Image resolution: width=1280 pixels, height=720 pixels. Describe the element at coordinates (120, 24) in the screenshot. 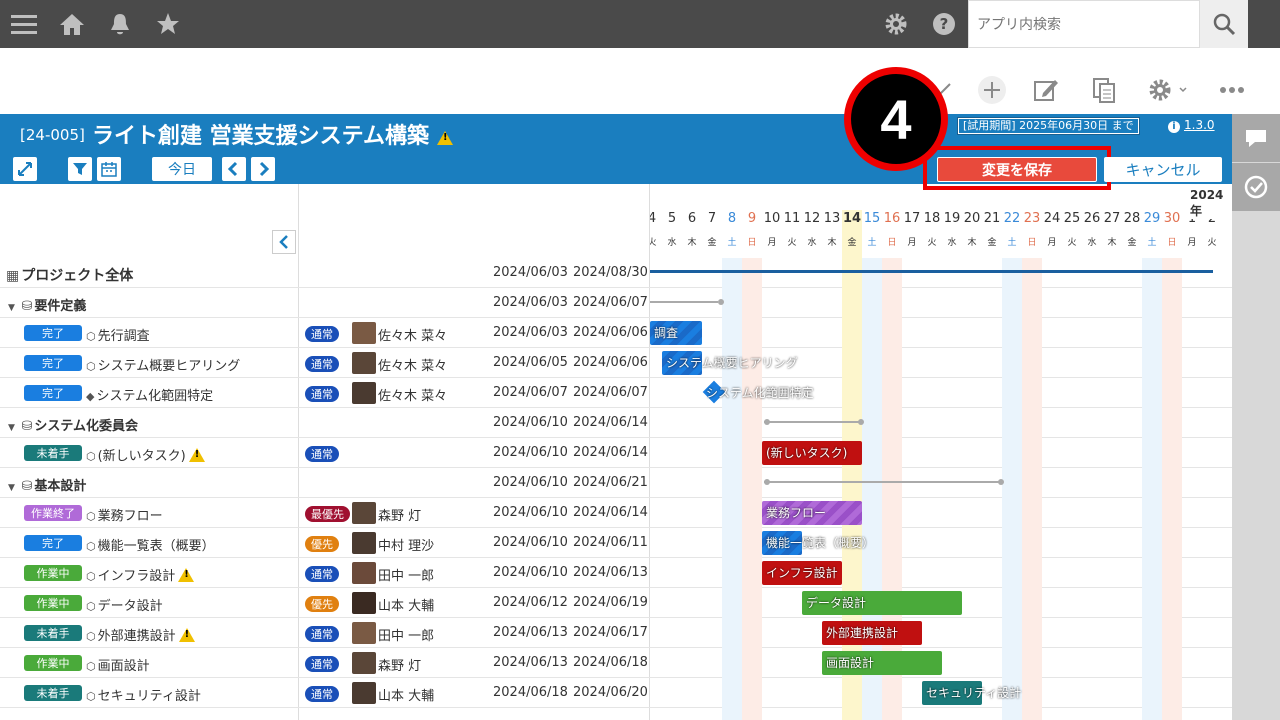

I see `bell-icon` at that location.